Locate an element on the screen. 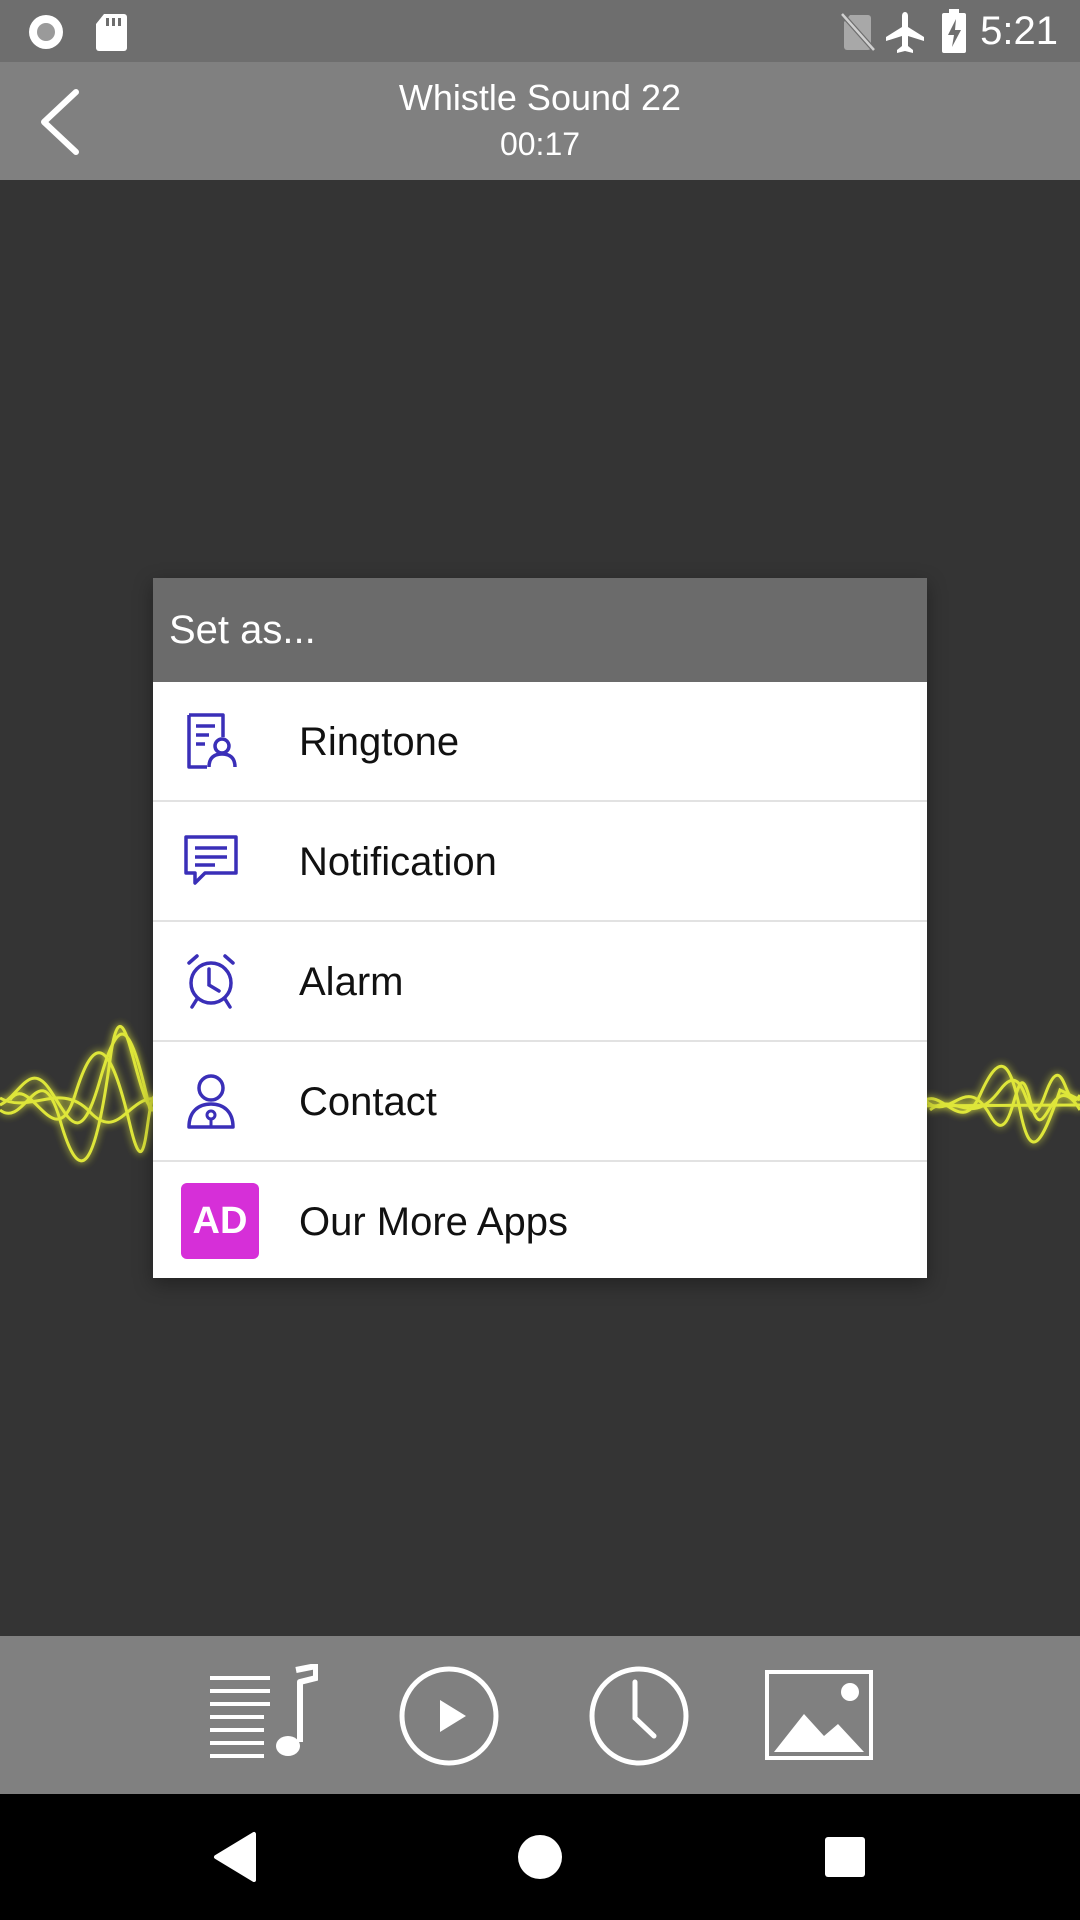 The image size is (1080, 1920). page-title: Whistle Sound 22 is located at coordinates (540, 97).